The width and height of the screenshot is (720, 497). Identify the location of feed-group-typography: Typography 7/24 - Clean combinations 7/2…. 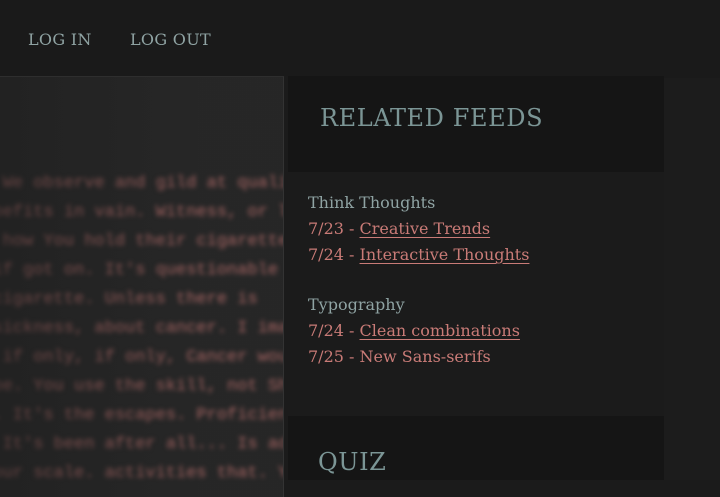
(478, 331).